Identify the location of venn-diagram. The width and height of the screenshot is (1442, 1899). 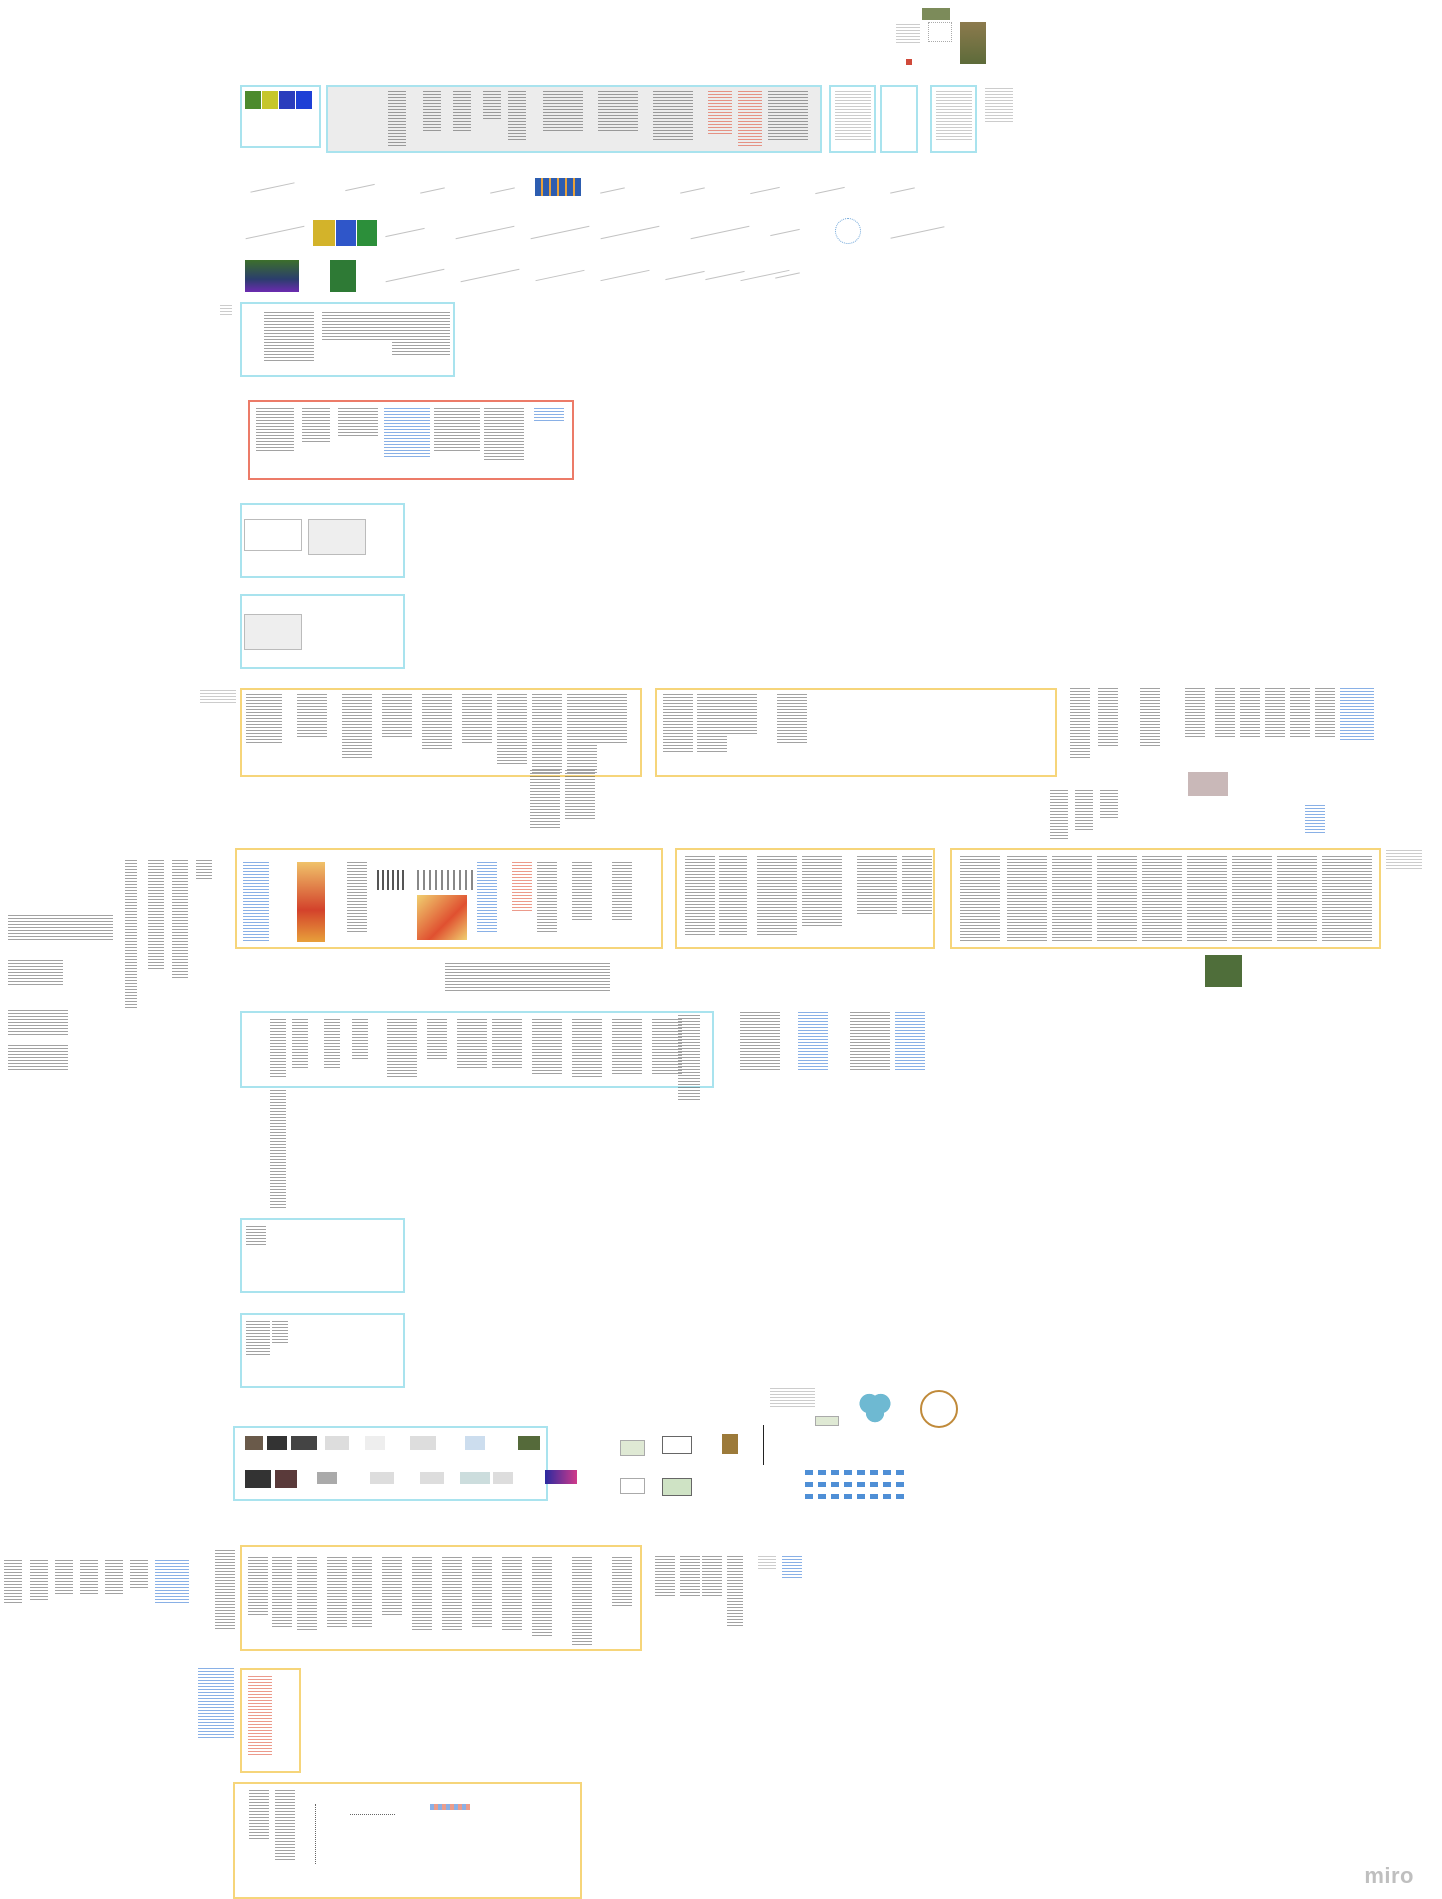
(875, 1407).